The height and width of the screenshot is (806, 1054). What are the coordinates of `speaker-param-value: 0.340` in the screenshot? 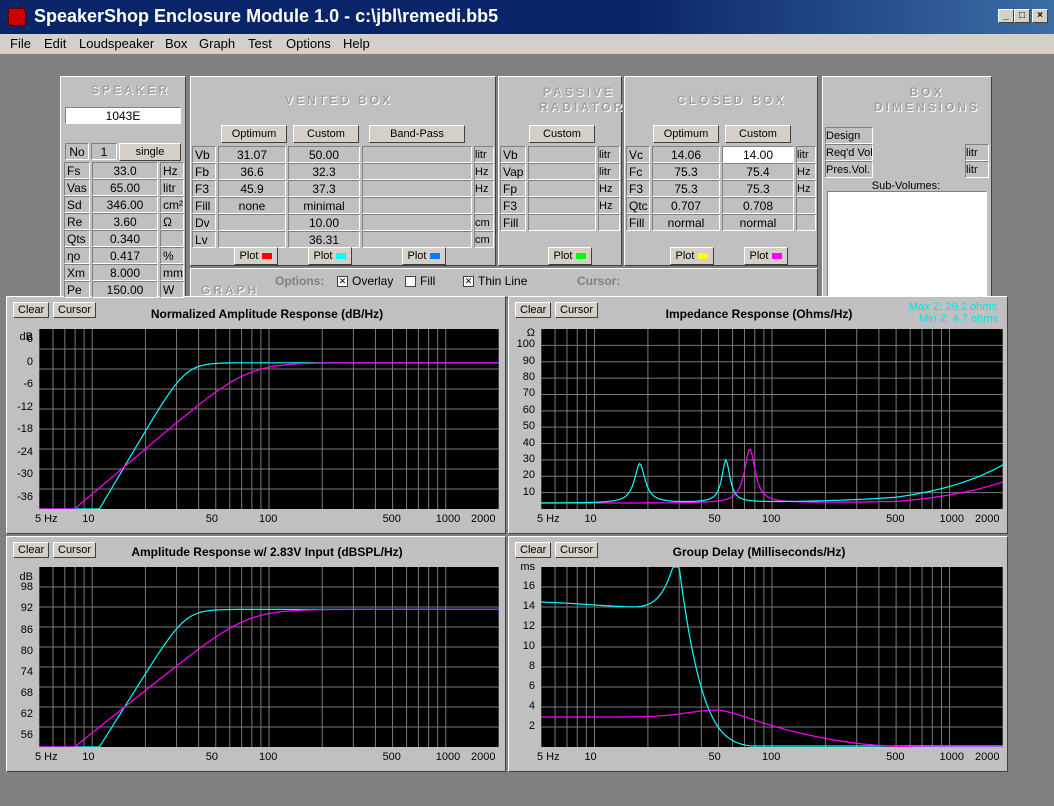 It's located at (125, 238).